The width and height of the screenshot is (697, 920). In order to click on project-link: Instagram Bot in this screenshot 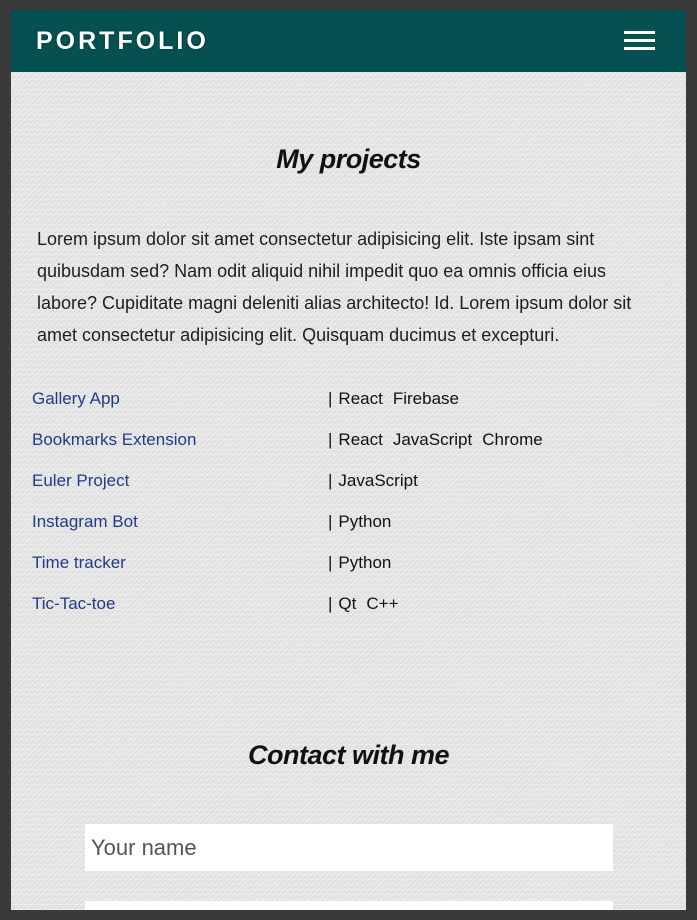, I will do `click(85, 522)`.